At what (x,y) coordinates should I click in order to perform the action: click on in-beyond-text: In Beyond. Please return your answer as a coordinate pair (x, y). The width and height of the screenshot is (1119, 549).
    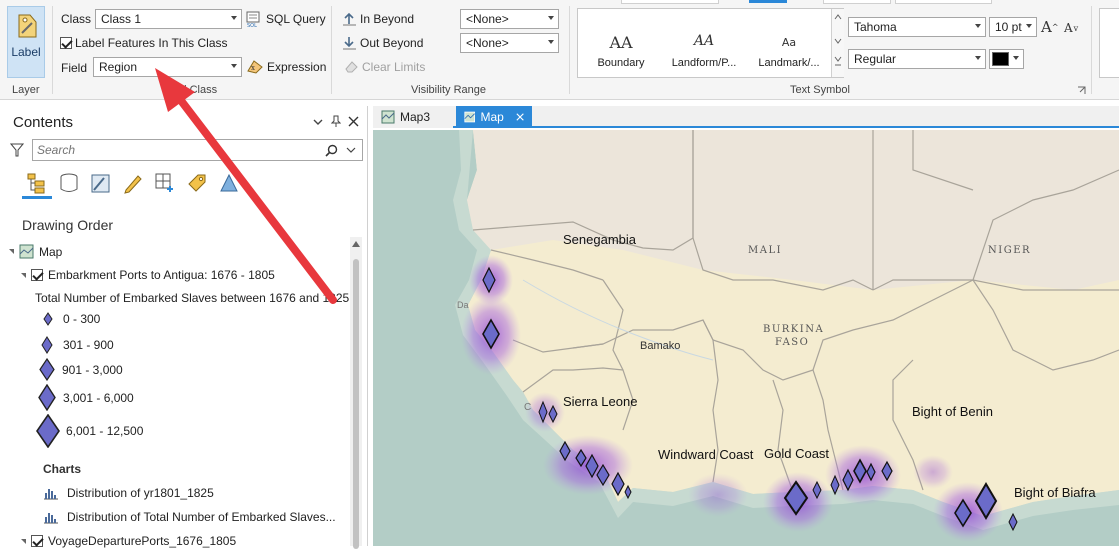
    Looking at the image, I should click on (387, 18).